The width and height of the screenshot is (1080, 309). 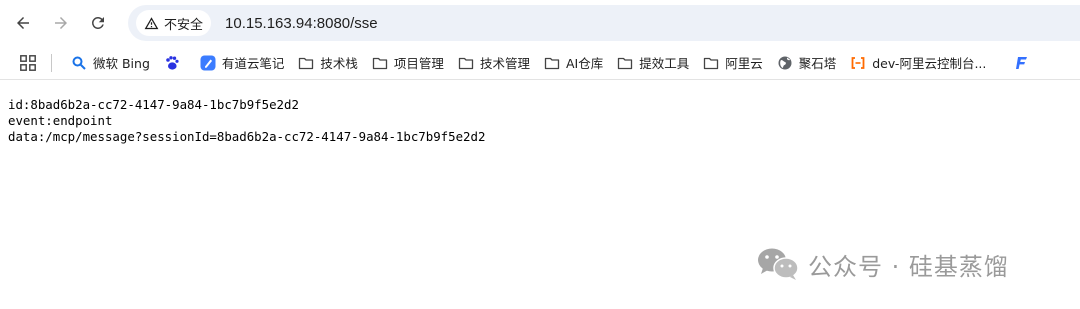 What do you see at coordinates (664, 63) in the screenshot?
I see `bookmark-label: 提效工具` at bounding box center [664, 63].